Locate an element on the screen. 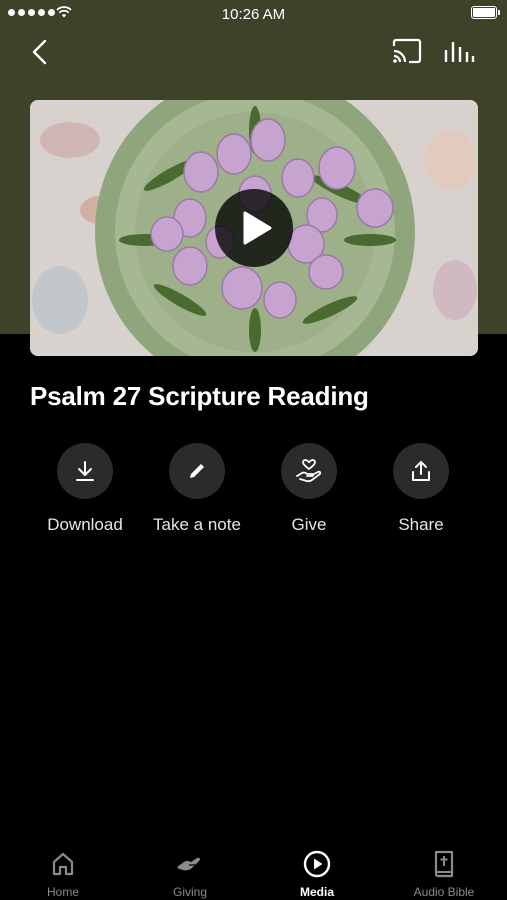  share-button: Share is located at coordinates (421, 489).